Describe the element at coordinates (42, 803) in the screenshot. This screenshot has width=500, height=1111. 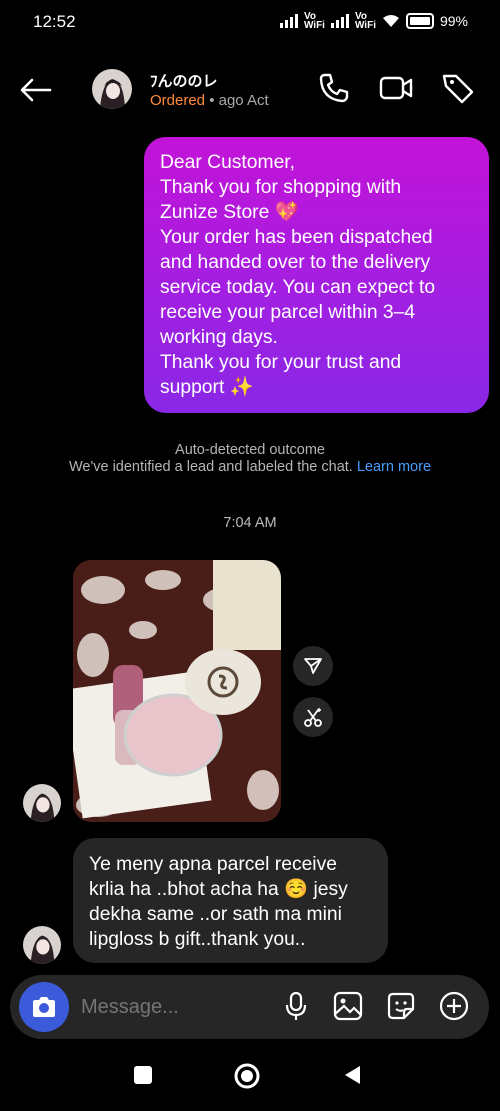
I see `sender-avatar` at that location.